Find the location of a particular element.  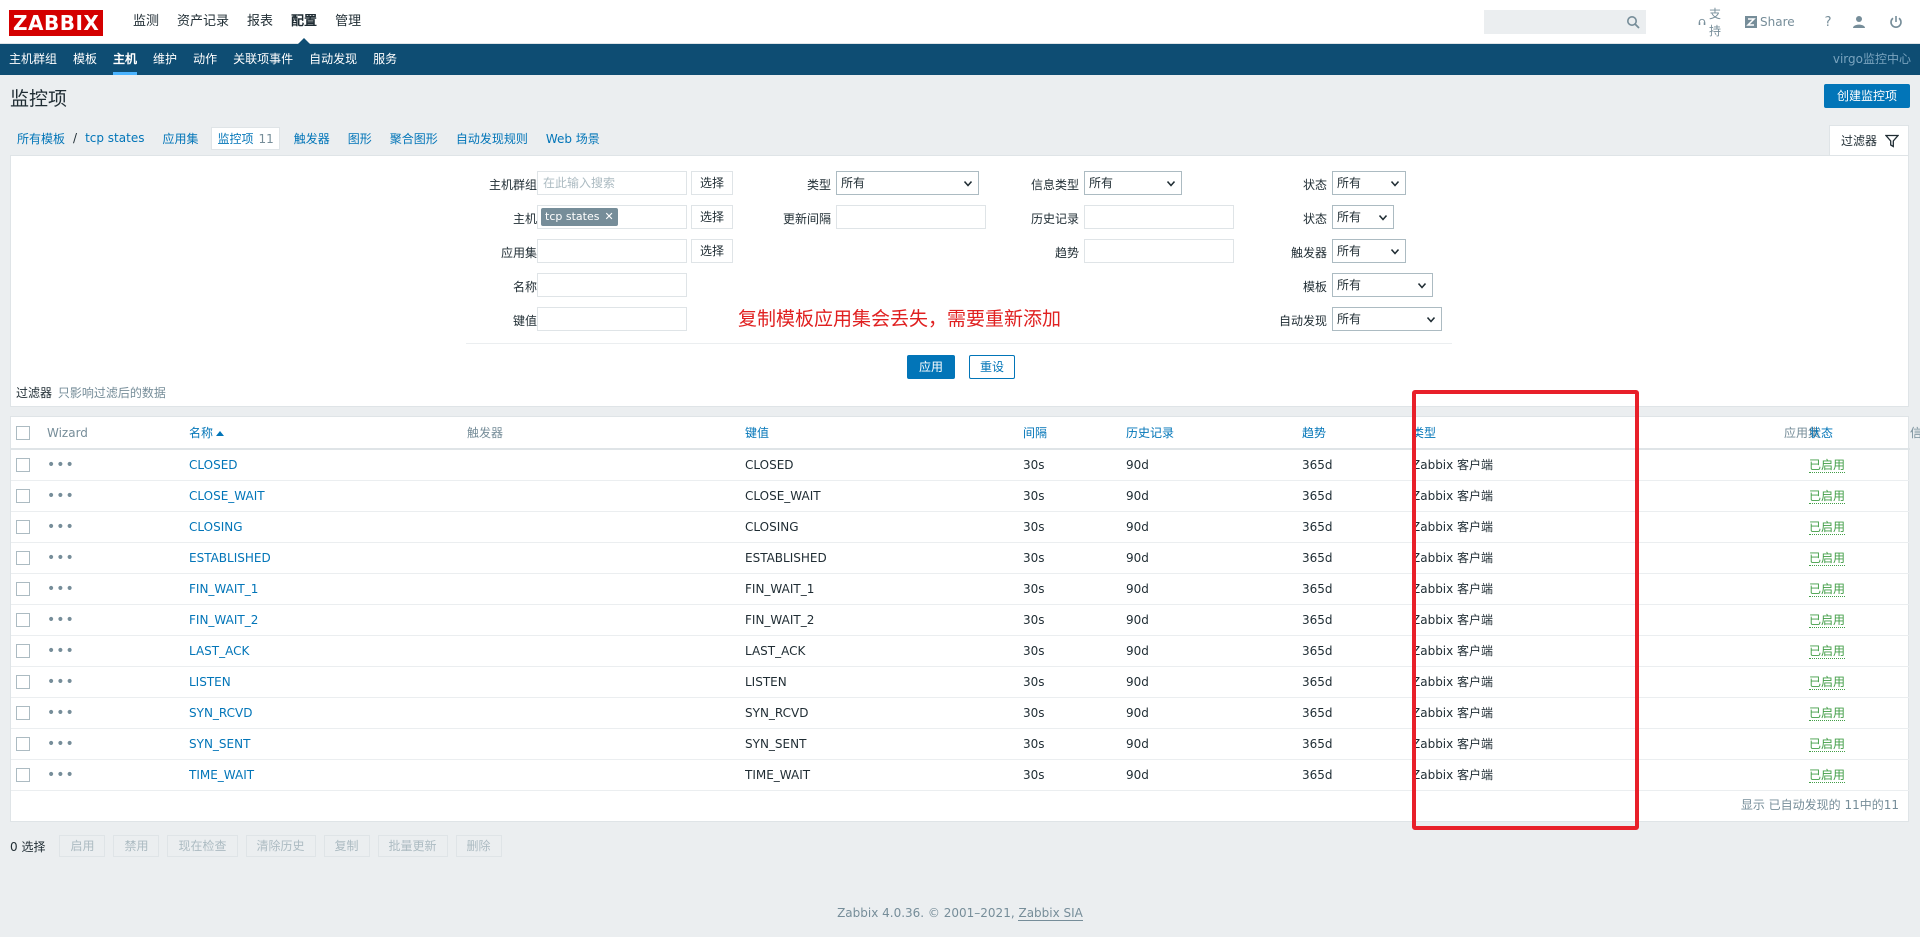

tab-triggers: 触发器 is located at coordinates (312, 138).